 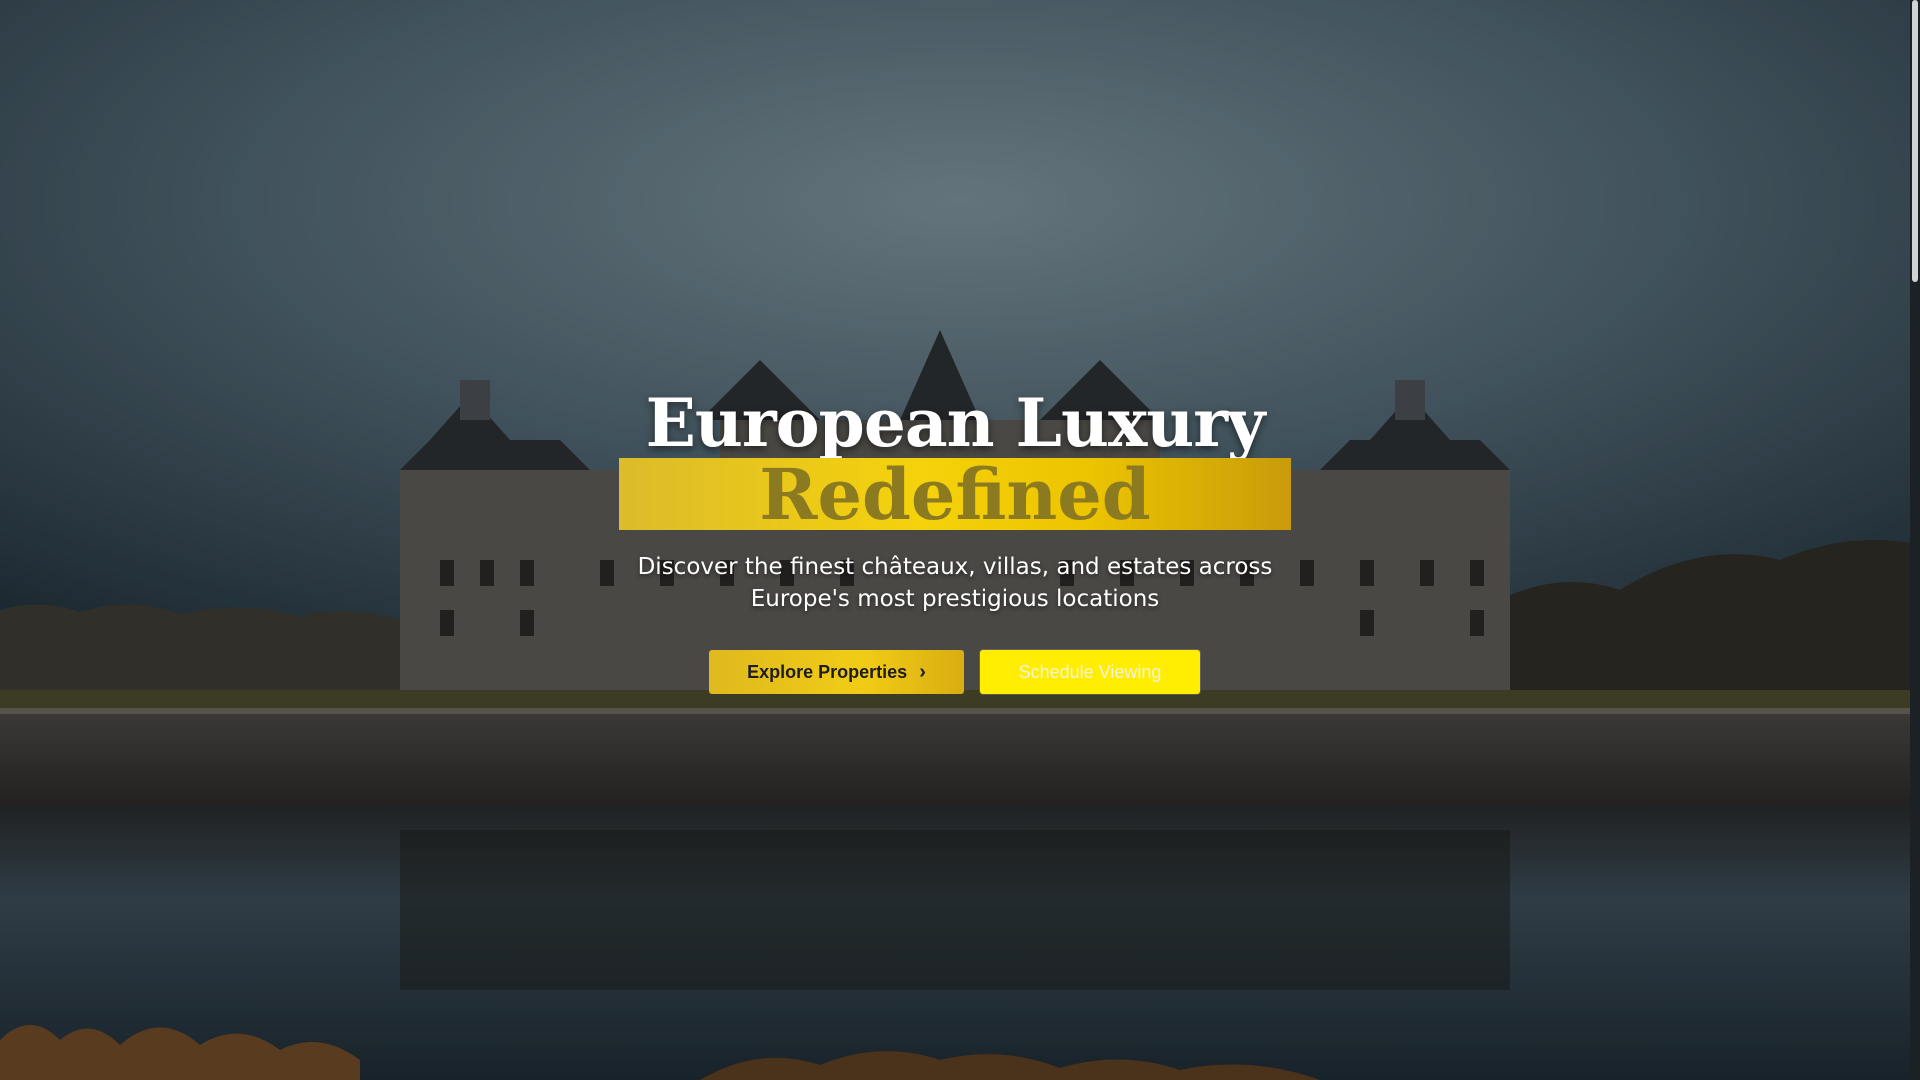 What do you see at coordinates (1915, 540) in the screenshot?
I see `page-scrollbar` at bounding box center [1915, 540].